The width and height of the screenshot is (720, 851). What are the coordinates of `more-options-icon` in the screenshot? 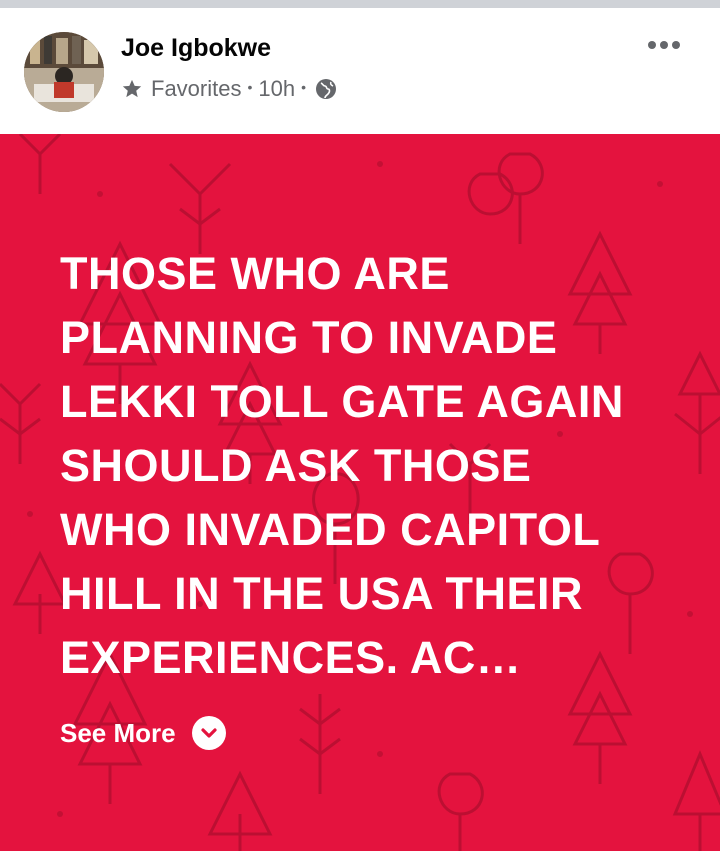 It's located at (668, 46).